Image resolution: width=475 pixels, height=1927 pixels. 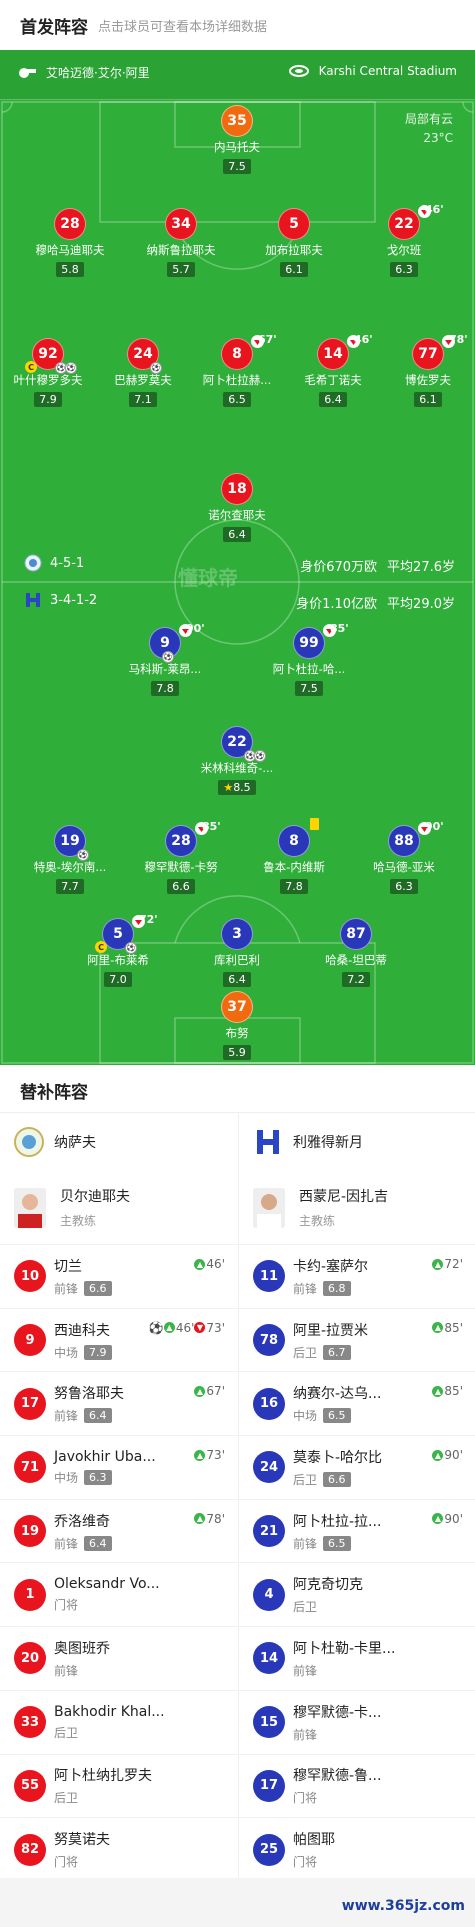 What do you see at coordinates (328, 1143) in the screenshot?
I see `away-team-name: 利雅得新月` at bounding box center [328, 1143].